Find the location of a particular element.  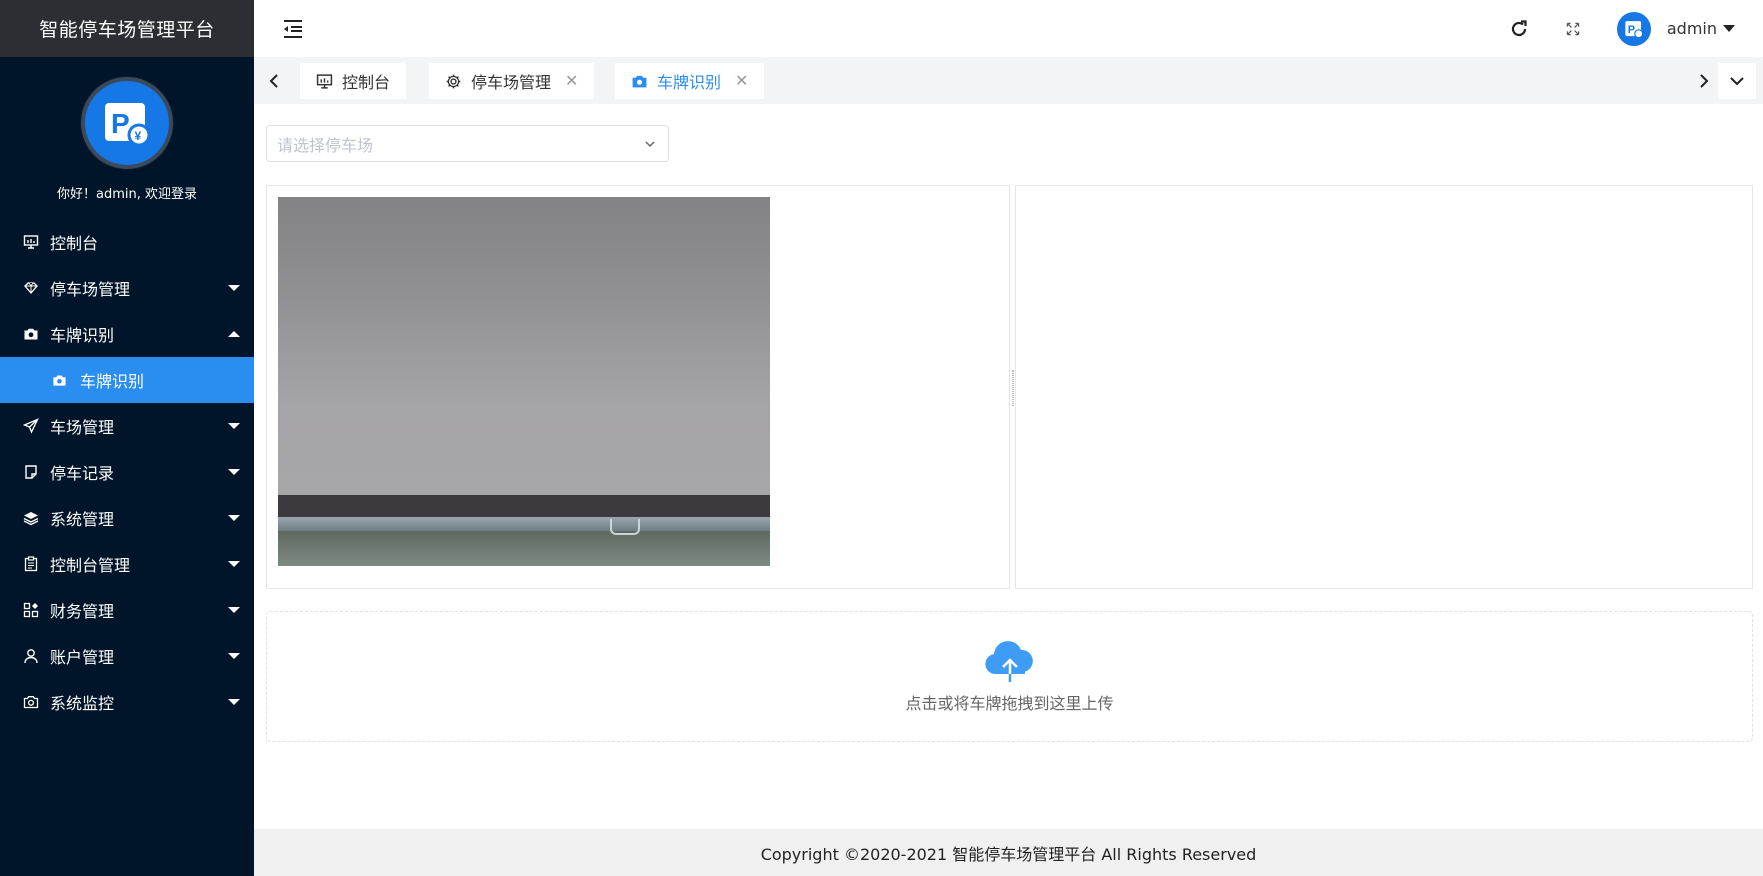

sidebar-item-label: 财务管理 is located at coordinates (82, 611).